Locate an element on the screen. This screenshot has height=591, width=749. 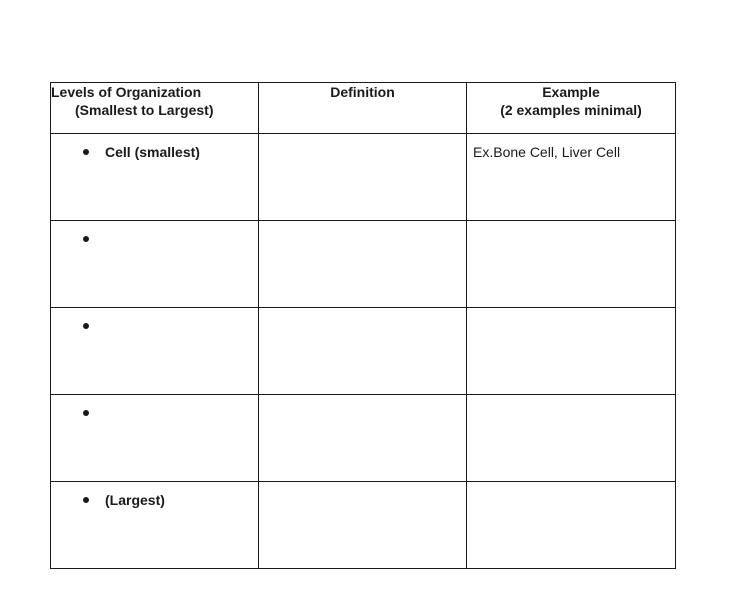
header-example-subtitle: (2 examples minimal) is located at coordinates (571, 110).